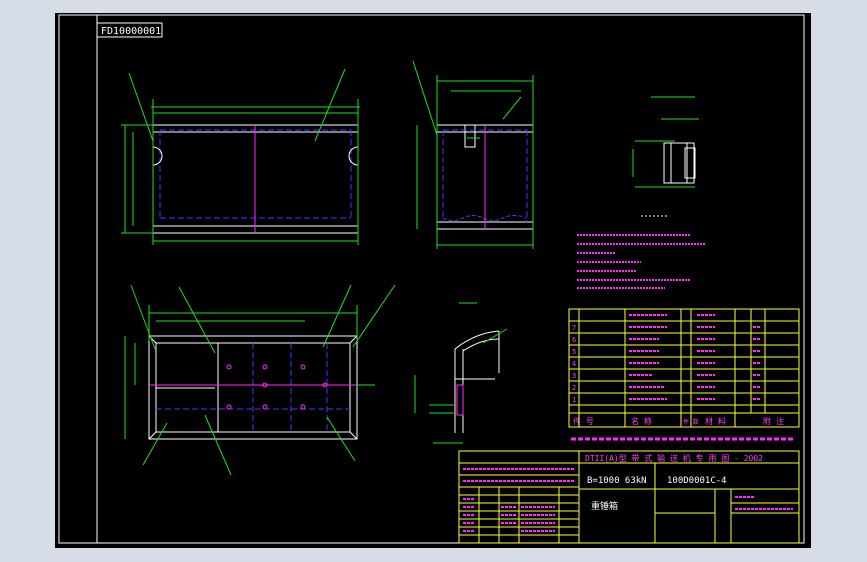 Image resolution: width=867 pixels, height=562 pixels. I want to click on technical-notes, so click(641, 252).